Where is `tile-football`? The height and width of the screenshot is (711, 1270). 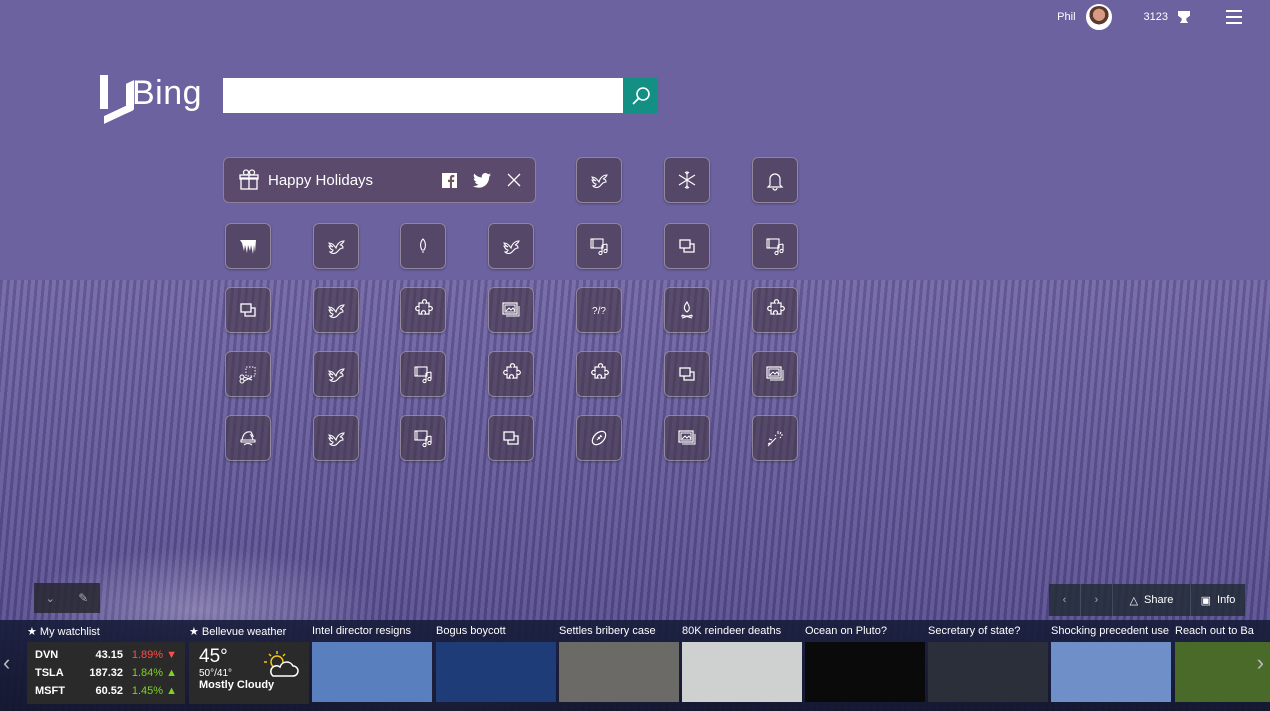
tile-football is located at coordinates (599, 438).